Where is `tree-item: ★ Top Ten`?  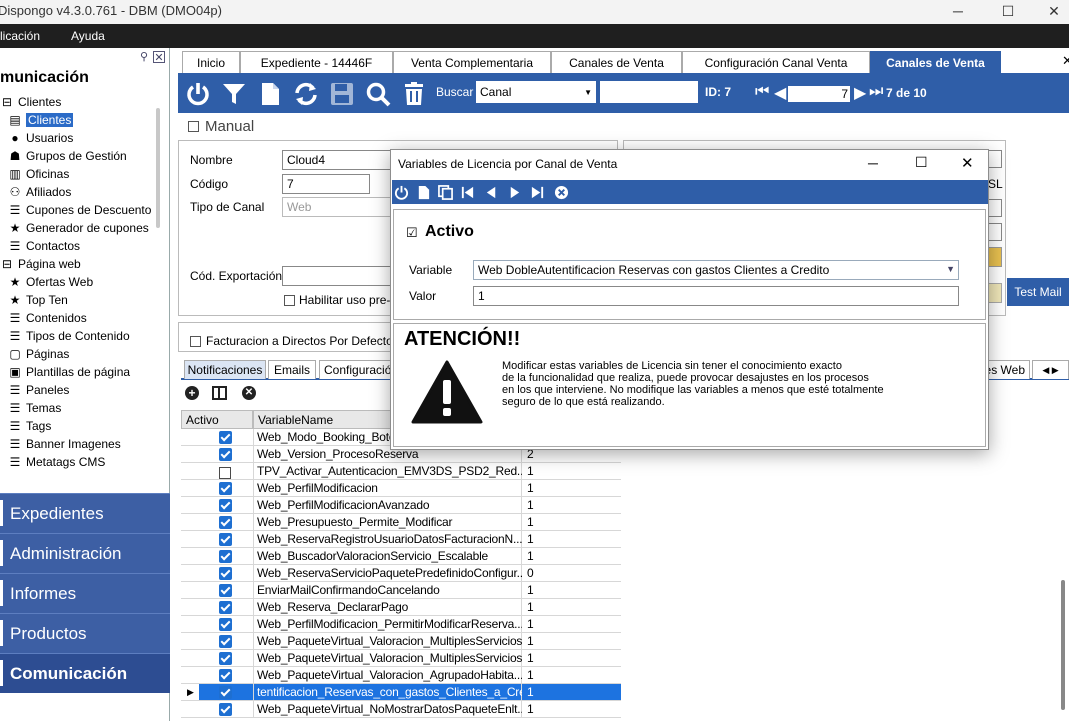 tree-item: ★ Top Ten is located at coordinates (38, 300).